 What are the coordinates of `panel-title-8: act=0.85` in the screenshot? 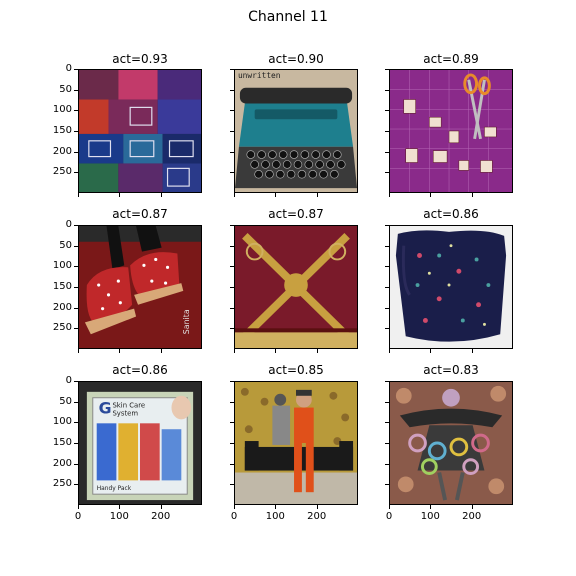 It's located at (296, 370).